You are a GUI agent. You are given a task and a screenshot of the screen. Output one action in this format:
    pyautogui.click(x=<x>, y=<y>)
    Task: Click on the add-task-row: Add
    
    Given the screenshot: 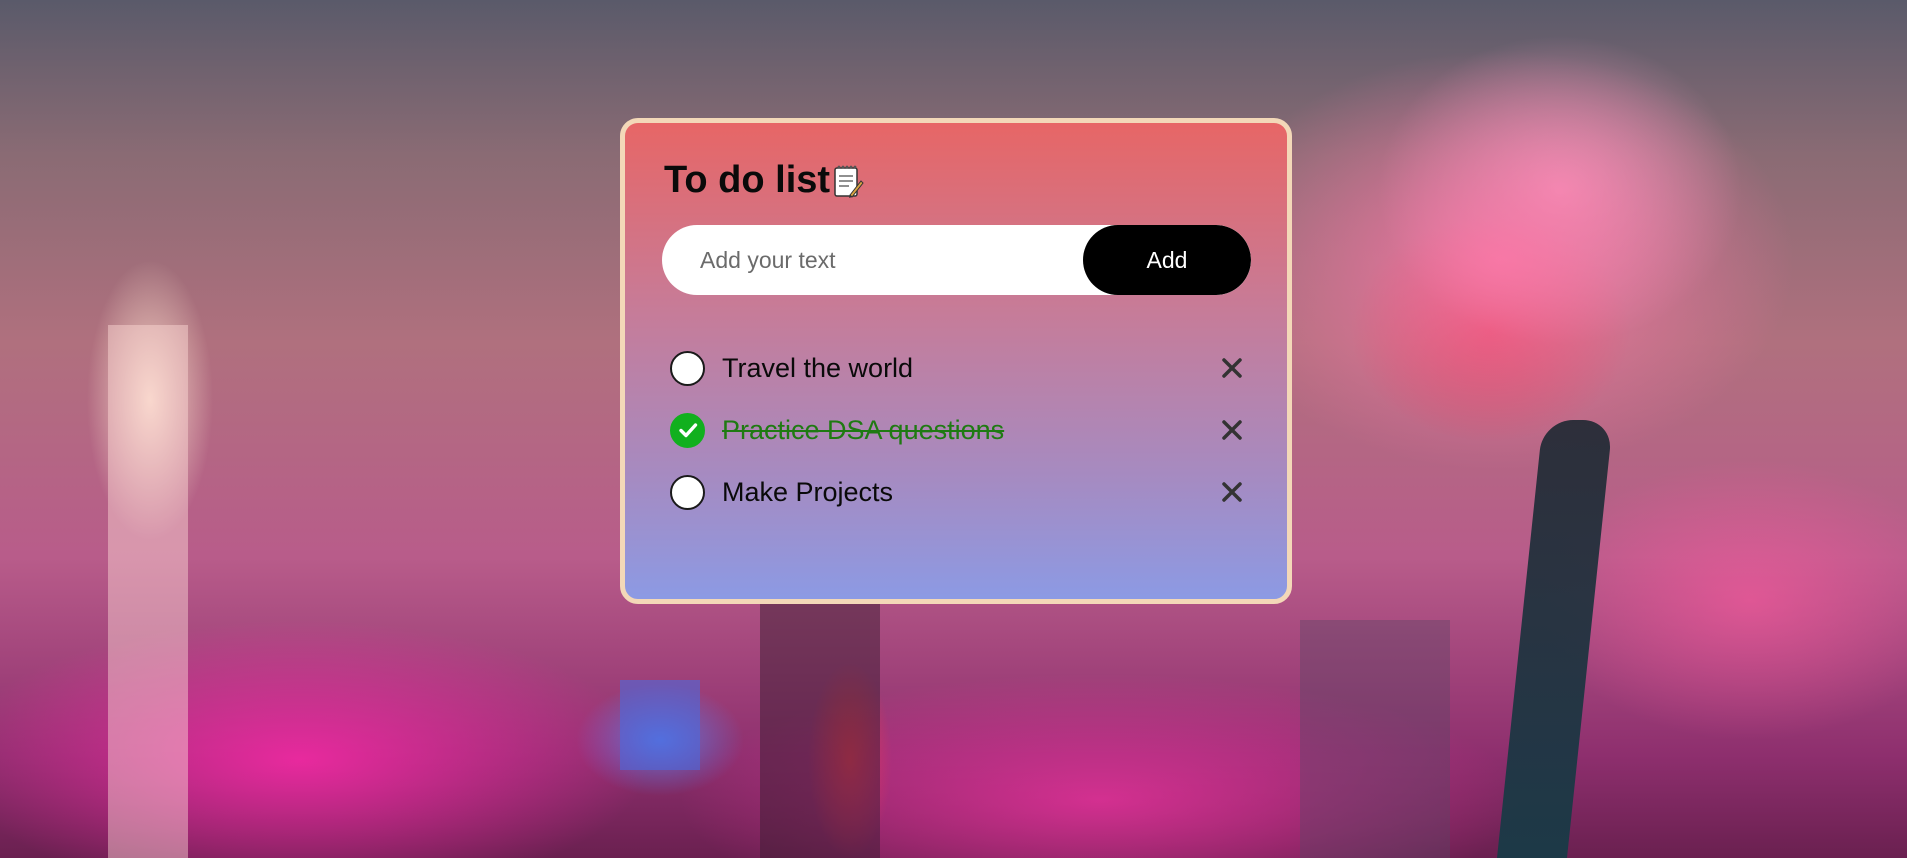 What is the action you would take?
    pyautogui.click(x=956, y=260)
    